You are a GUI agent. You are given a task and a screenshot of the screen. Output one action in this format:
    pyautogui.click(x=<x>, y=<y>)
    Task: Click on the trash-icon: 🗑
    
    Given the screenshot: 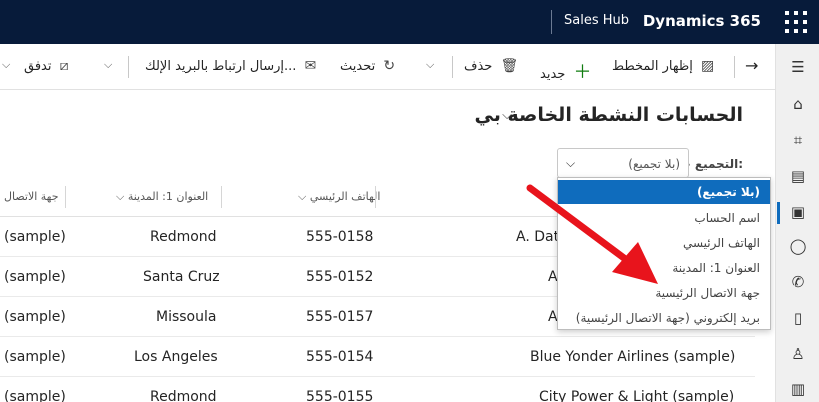 What is the action you would take?
    pyautogui.click(x=509, y=66)
    